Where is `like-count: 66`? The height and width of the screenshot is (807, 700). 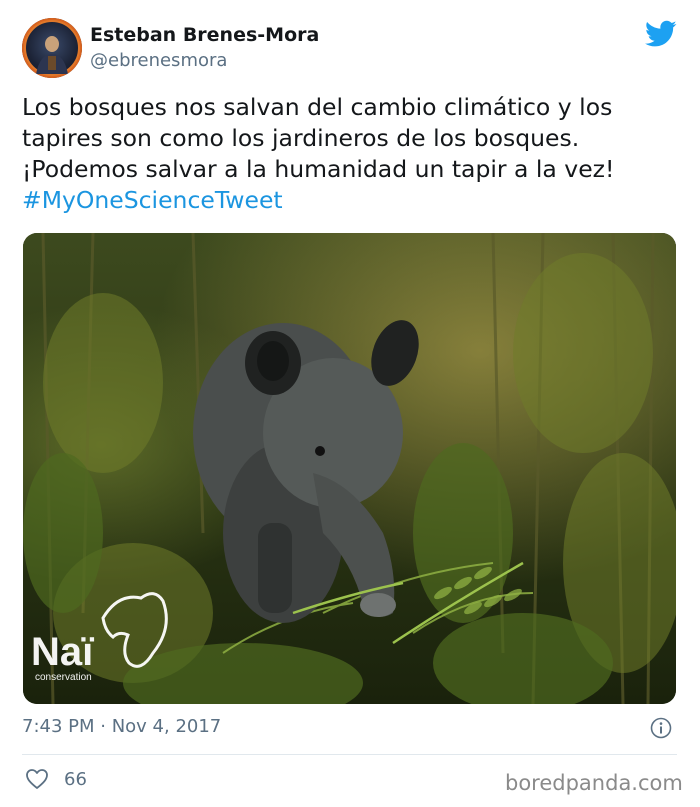
like-count: 66 is located at coordinates (75, 779).